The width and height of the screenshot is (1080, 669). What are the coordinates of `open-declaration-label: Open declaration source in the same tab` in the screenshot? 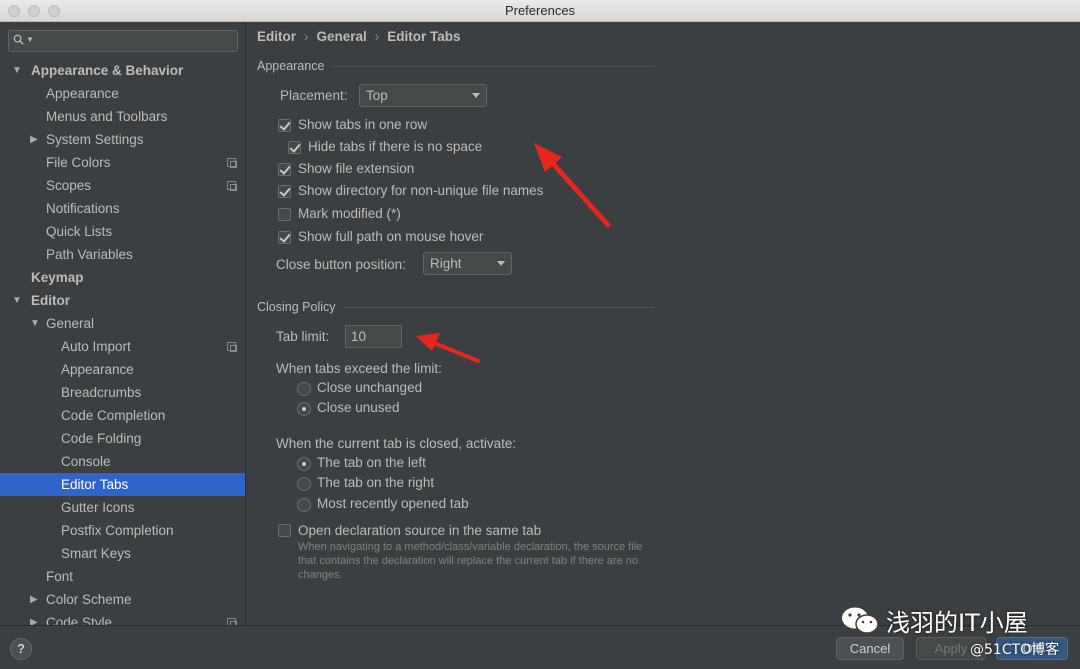 It's located at (419, 530).